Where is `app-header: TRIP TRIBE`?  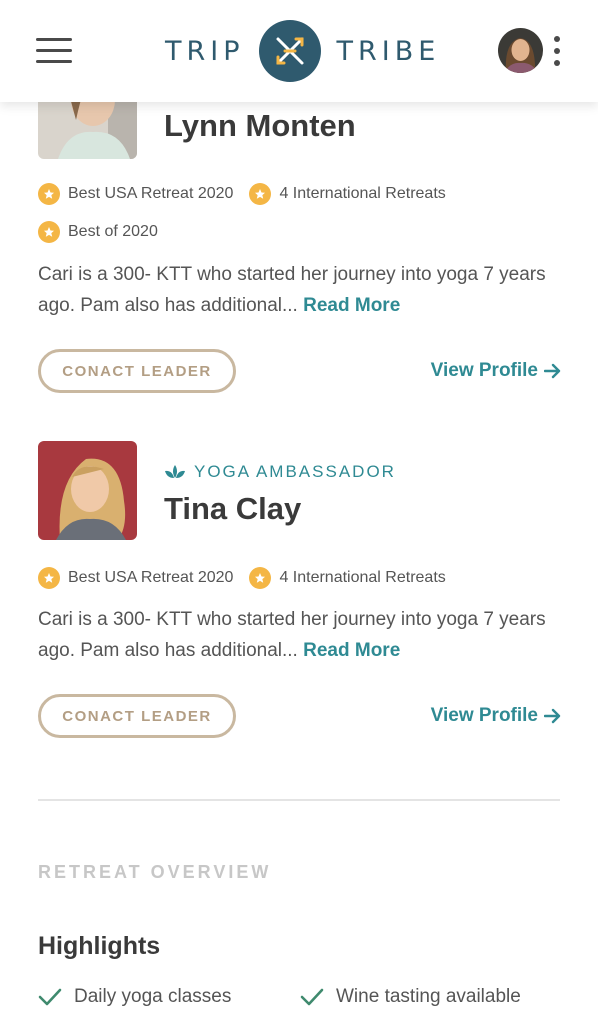 app-header: TRIP TRIBE is located at coordinates (299, 51).